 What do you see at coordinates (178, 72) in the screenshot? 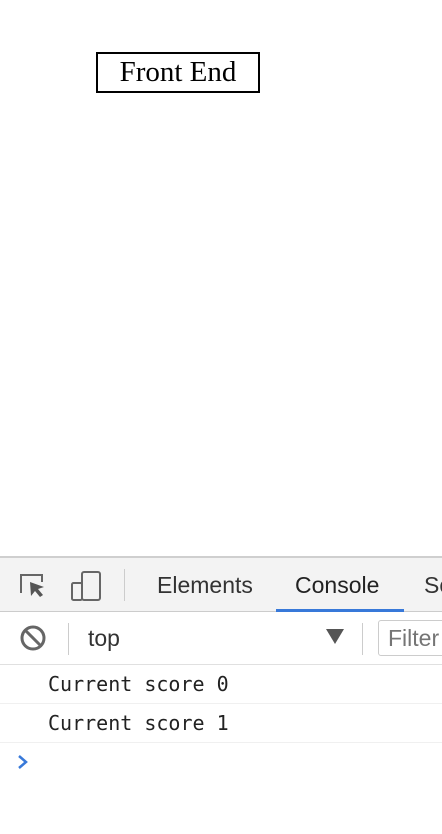
I see `front-end-button: Front End` at bounding box center [178, 72].